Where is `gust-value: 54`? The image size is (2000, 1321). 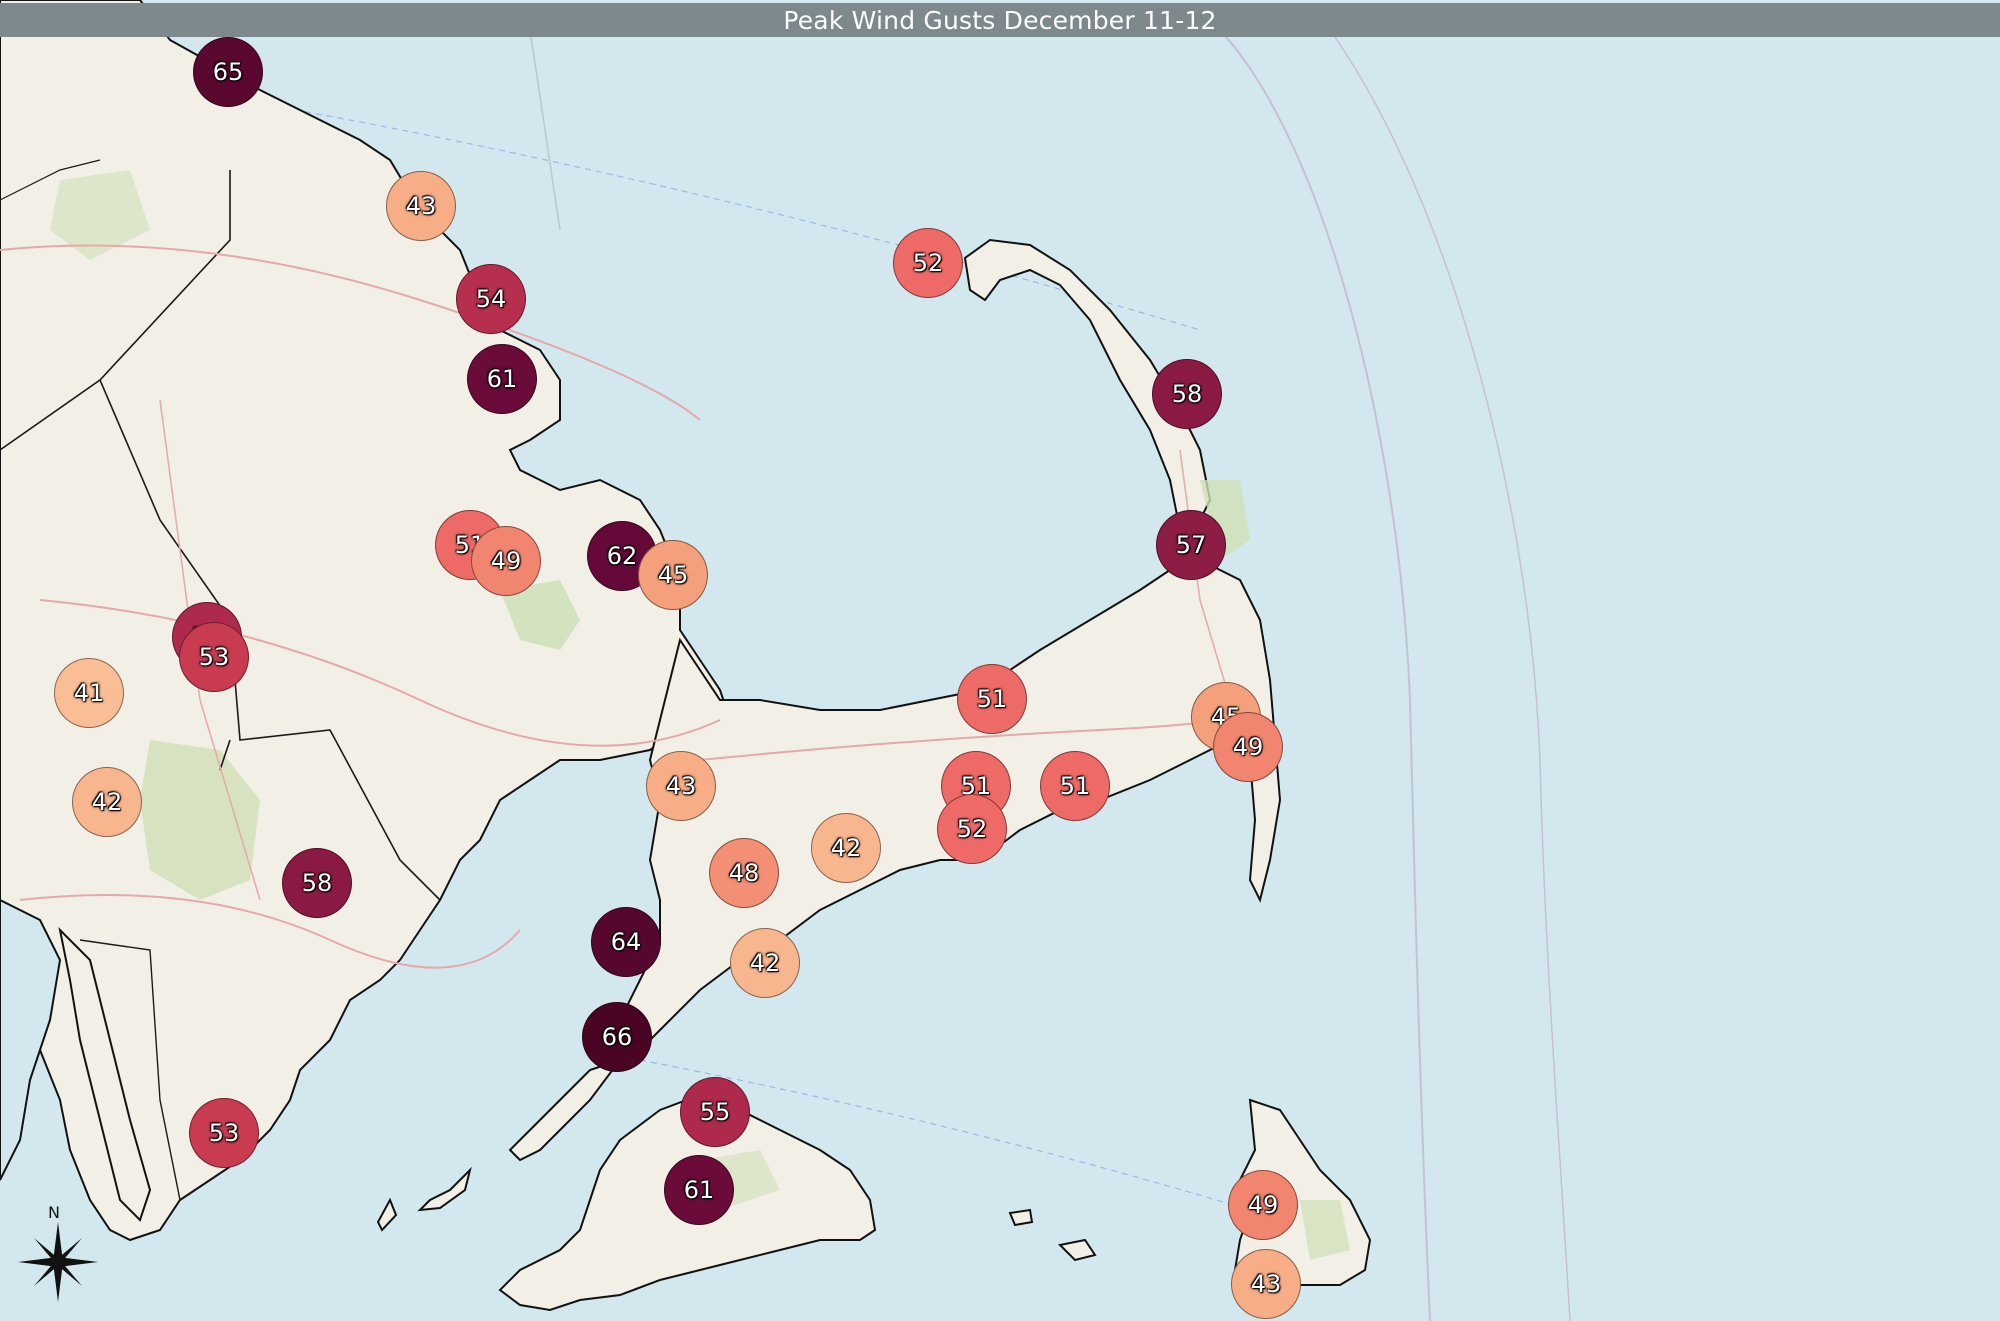
gust-value: 54 is located at coordinates (491, 299).